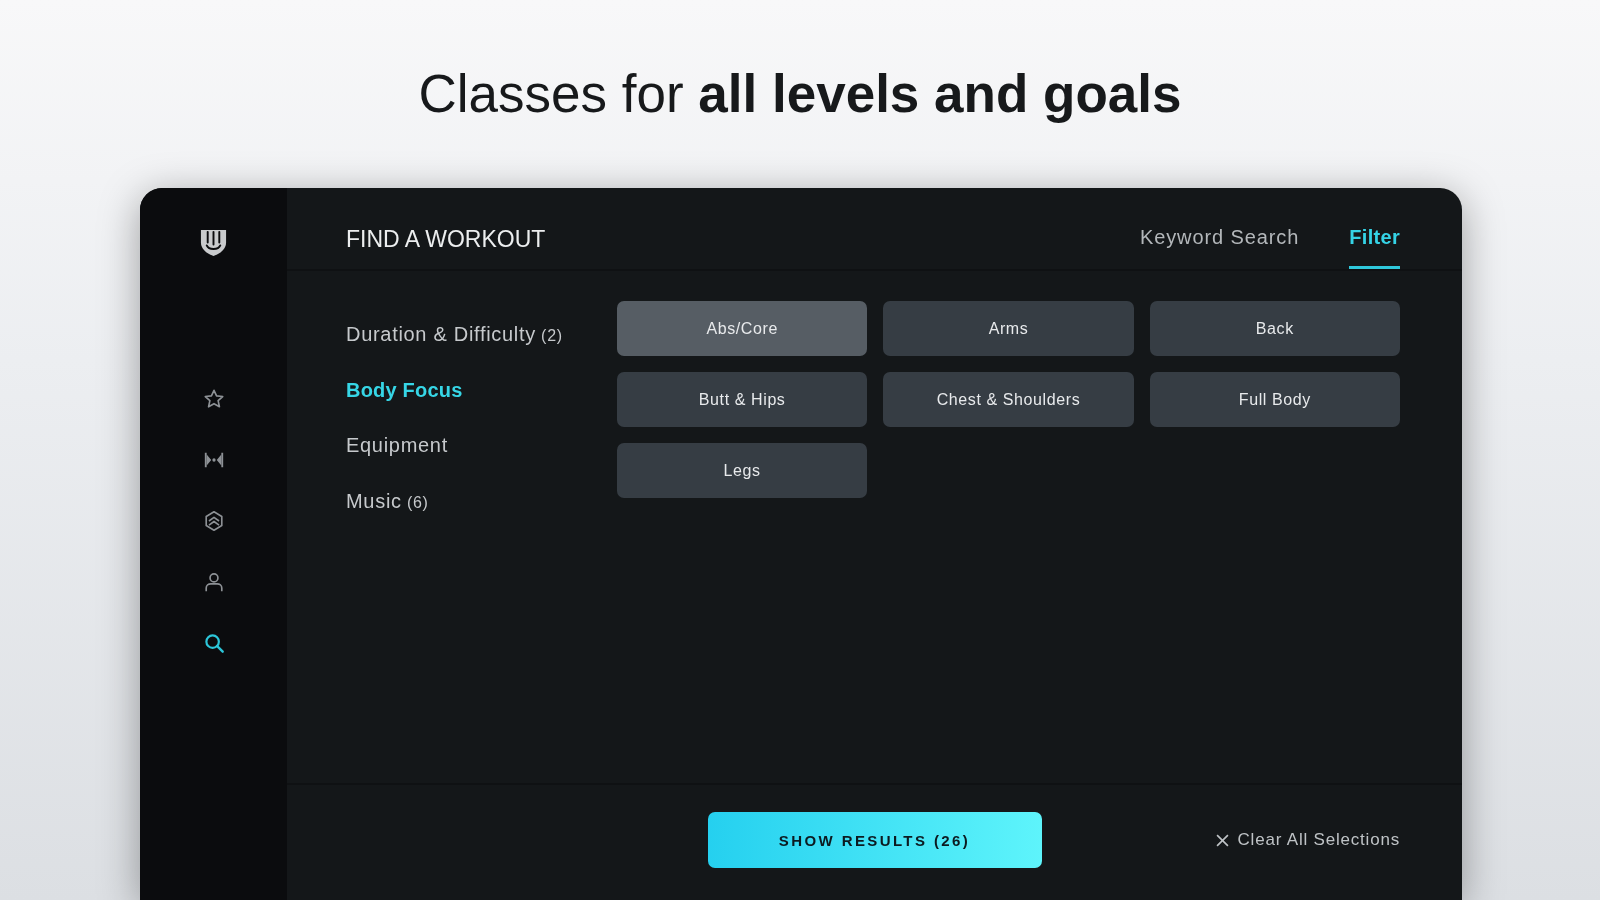  Describe the element at coordinates (213, 521) in the screenshot. I see `chevron-stack-icon` at that location.